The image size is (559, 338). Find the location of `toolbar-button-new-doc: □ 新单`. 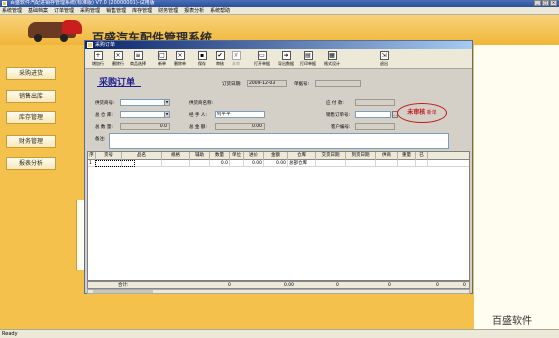

toolbar-button-new-doc: □ 新单 is located at coordinates (162, 59).